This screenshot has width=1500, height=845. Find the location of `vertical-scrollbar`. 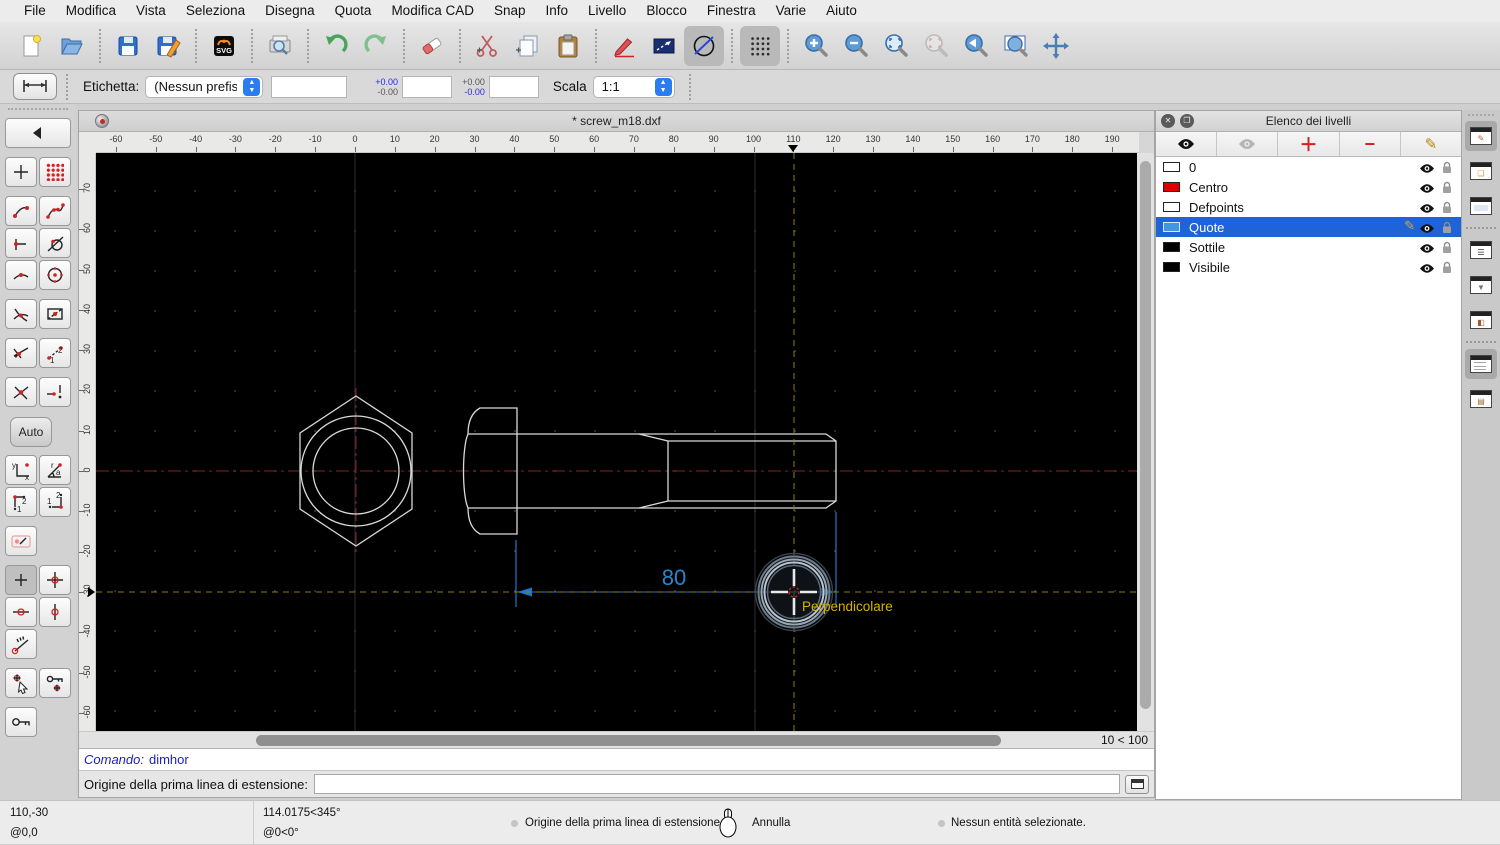

vertical-scrollbar is located at coordinates (1145, 442).